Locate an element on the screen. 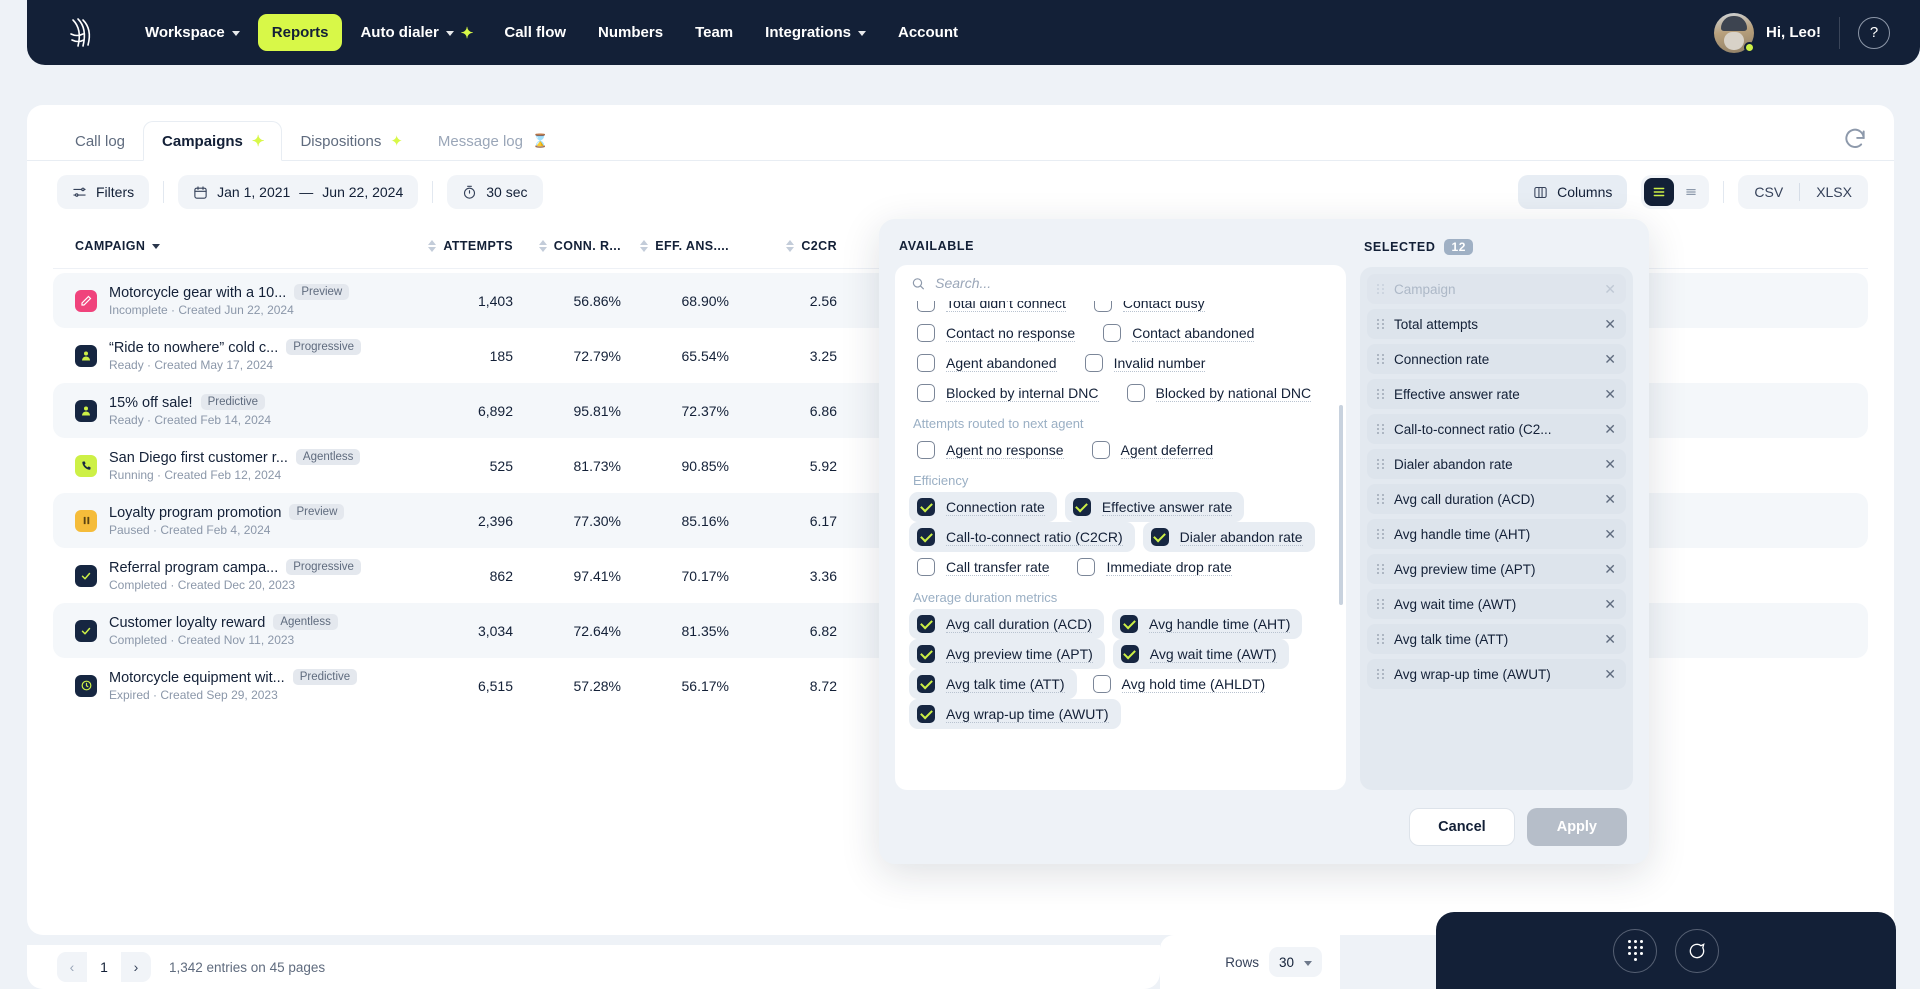  nav-item-team: Team is located at coordinates (714, 32).